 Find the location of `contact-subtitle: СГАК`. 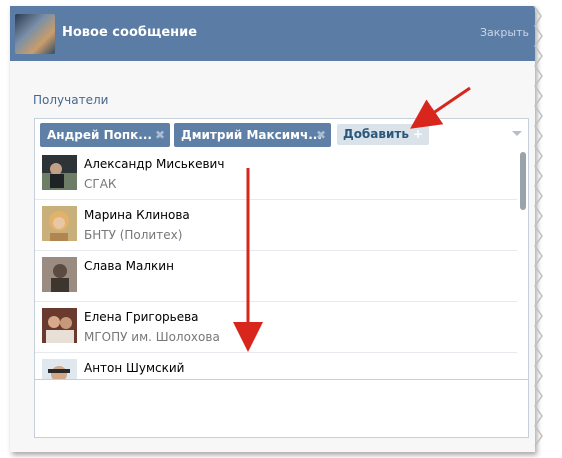

contact-subtitle: СГАК is located at coordinates (100, 184).